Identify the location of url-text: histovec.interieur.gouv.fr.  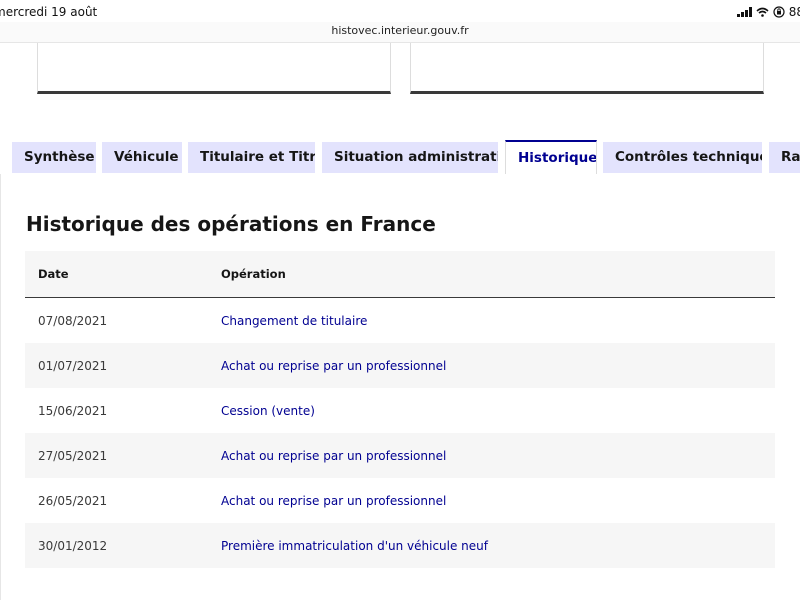
(400, 30).